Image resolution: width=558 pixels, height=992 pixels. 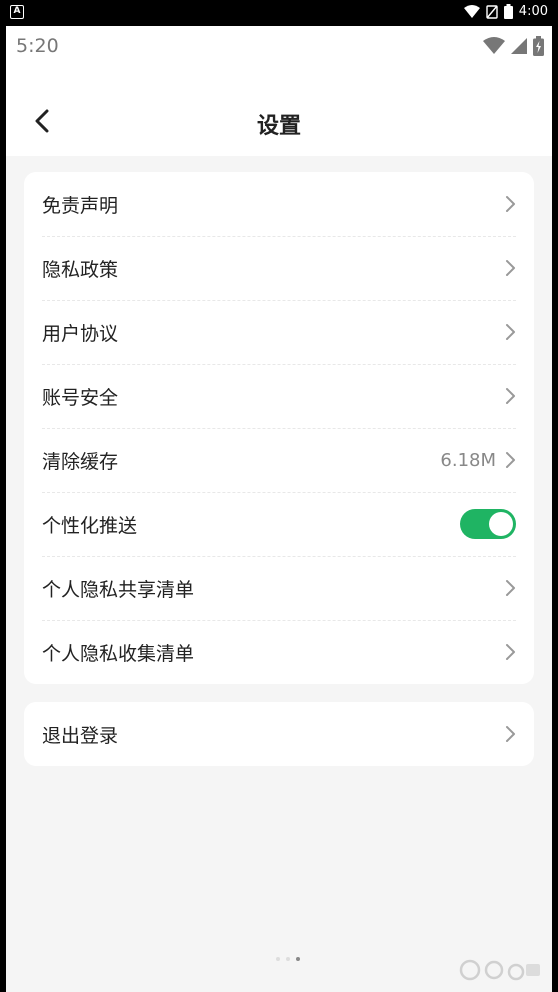 I want to click on signal-icon, so click(x=519, y=46).